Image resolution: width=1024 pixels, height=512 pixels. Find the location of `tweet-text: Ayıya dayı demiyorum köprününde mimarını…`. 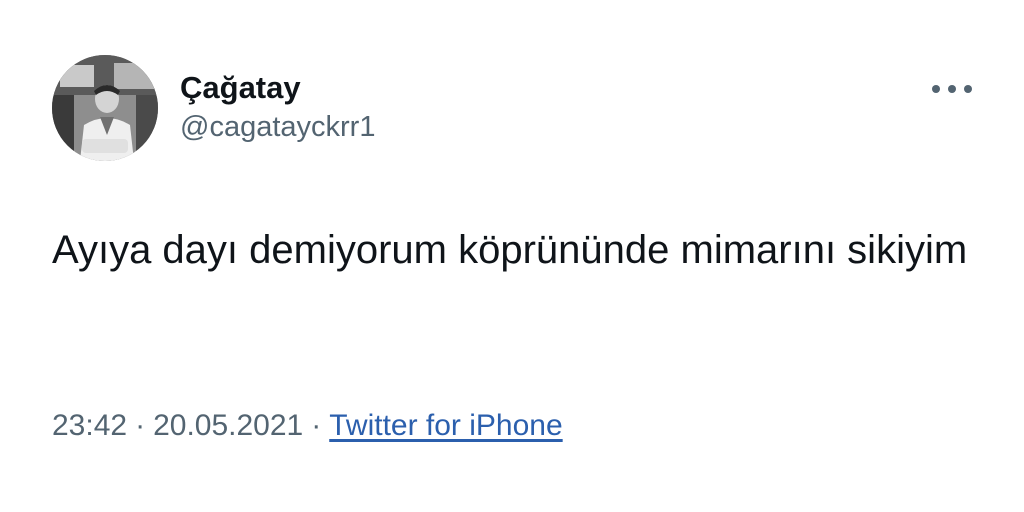

tweet-text: Ayıya dayı demiyorum köprününde mimarını… is located at coordinates (510, 250).